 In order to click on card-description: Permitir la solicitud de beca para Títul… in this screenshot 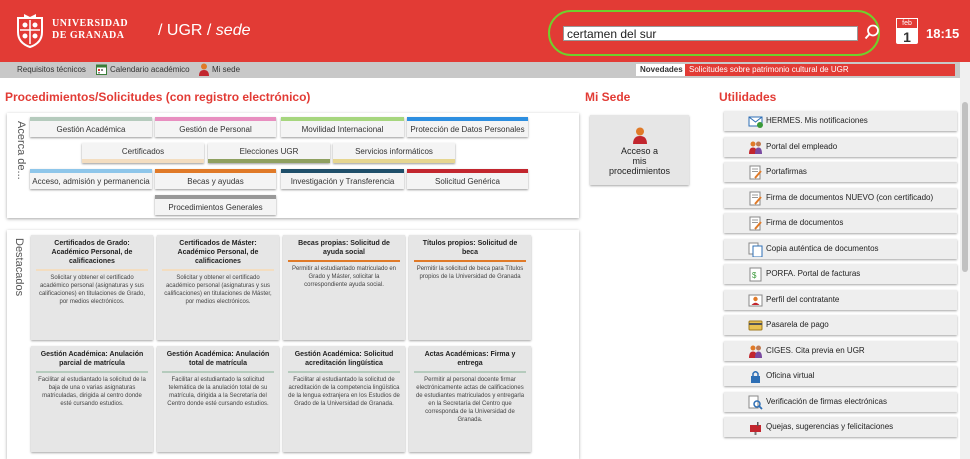, I will do `click(470, 273)`.